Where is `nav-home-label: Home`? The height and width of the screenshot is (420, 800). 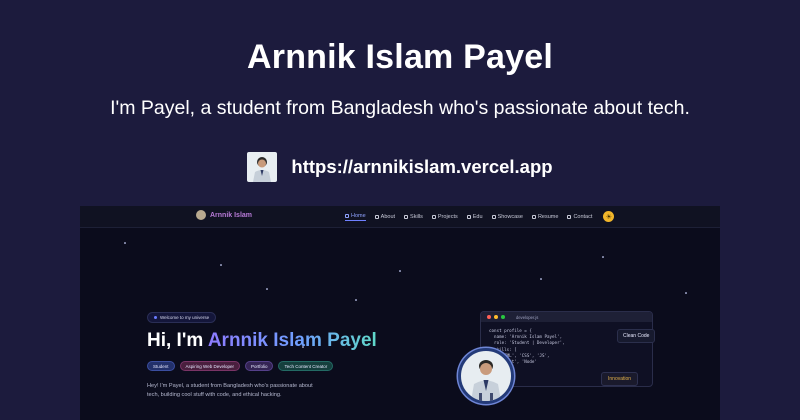 nav-home-label: Home is located at coordinates (358, 215).